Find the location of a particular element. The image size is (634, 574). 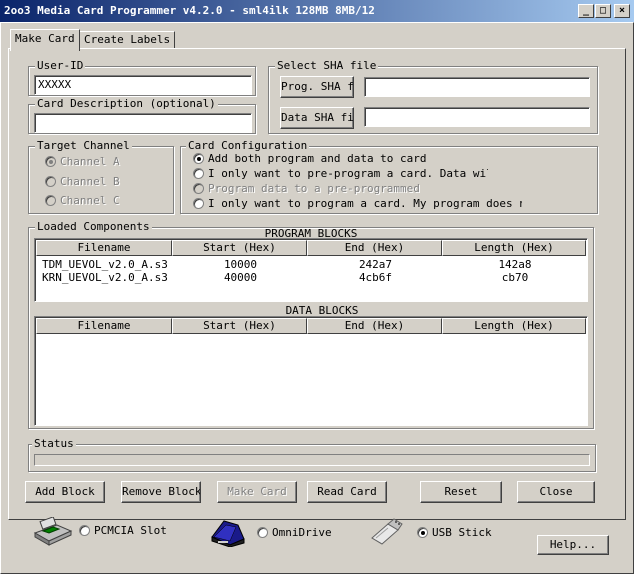

user-id-label: User-ID is located at coordinates (60, 65).